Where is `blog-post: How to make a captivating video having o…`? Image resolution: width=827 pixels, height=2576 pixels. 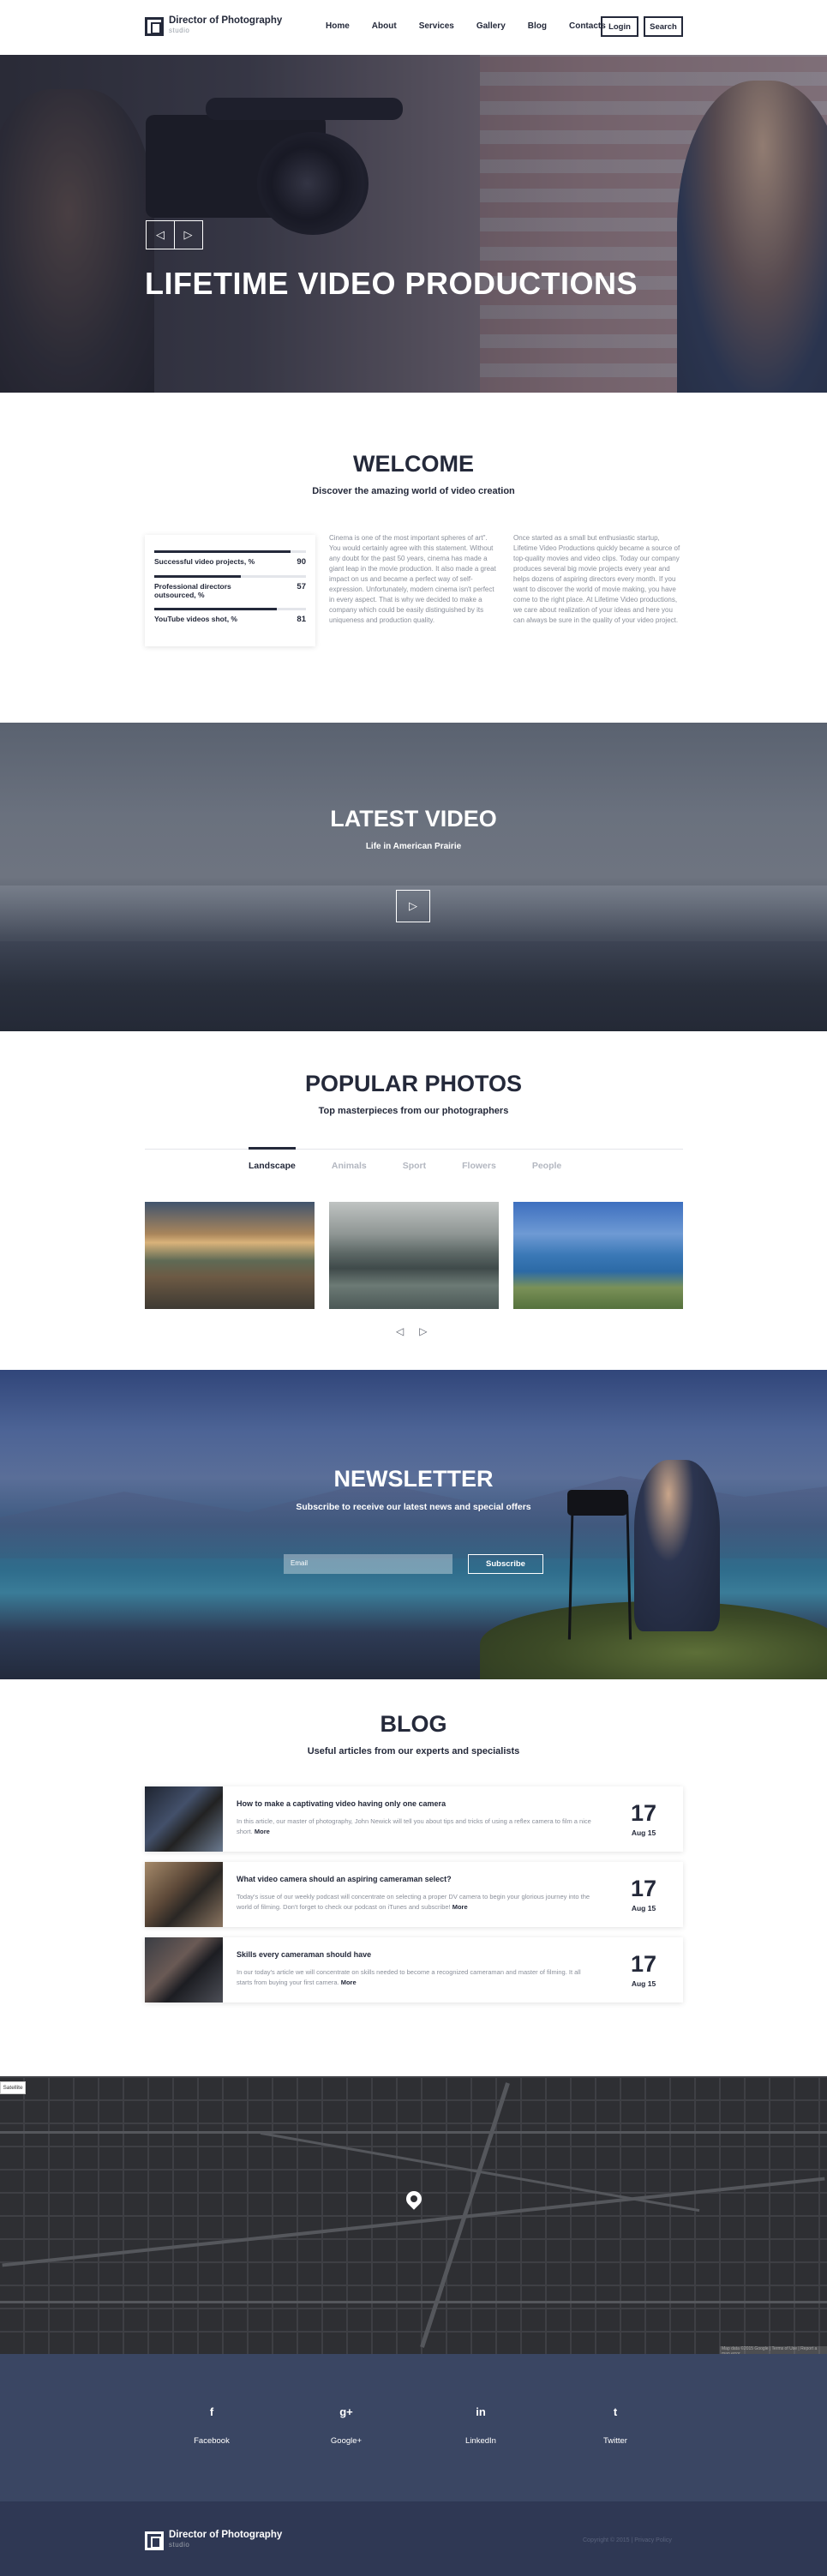
blog-post: How to make a captivating video having o… is located at coordinates (414, 1819).